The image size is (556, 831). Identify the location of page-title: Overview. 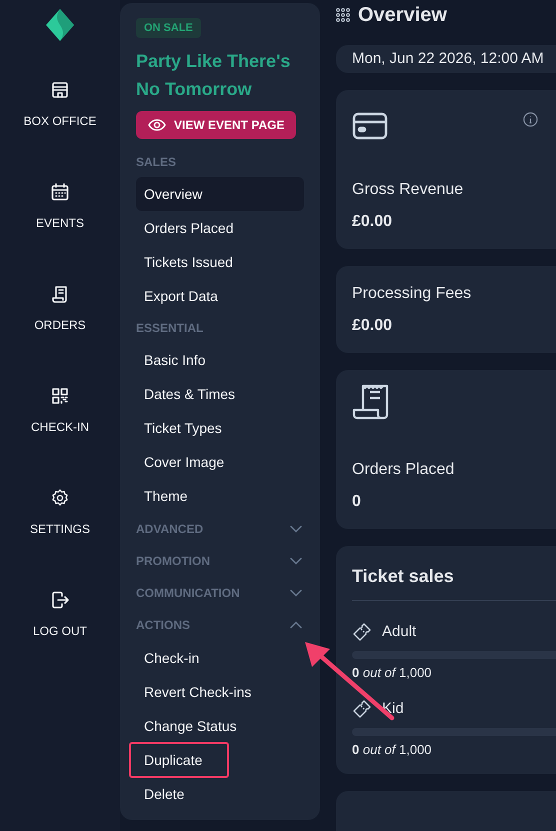
(402, 15).